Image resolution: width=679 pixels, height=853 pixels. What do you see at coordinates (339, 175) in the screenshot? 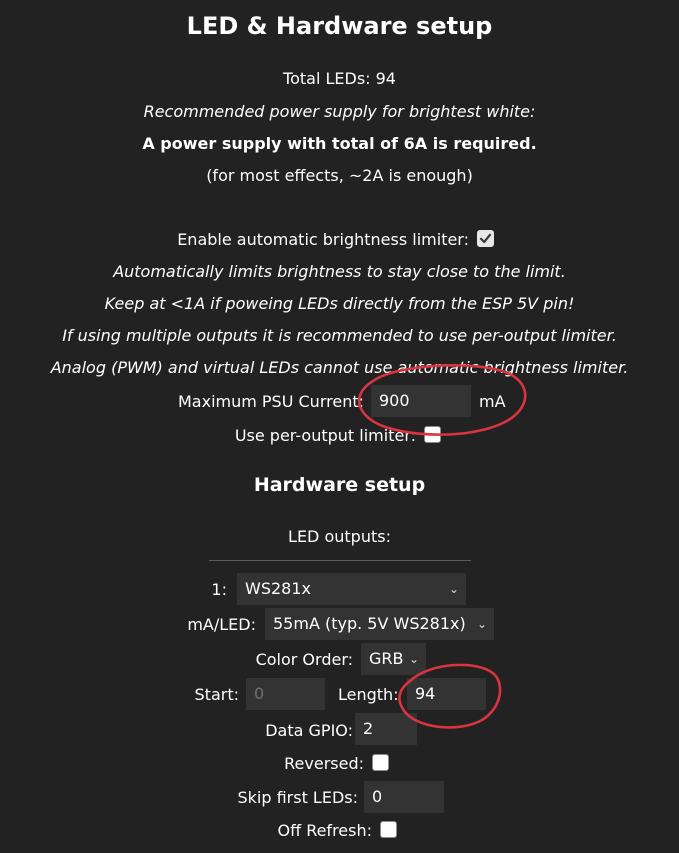
I see `psu-effects-text: (for most effects, ~2A is enough)` at bounding box center [339, 175].